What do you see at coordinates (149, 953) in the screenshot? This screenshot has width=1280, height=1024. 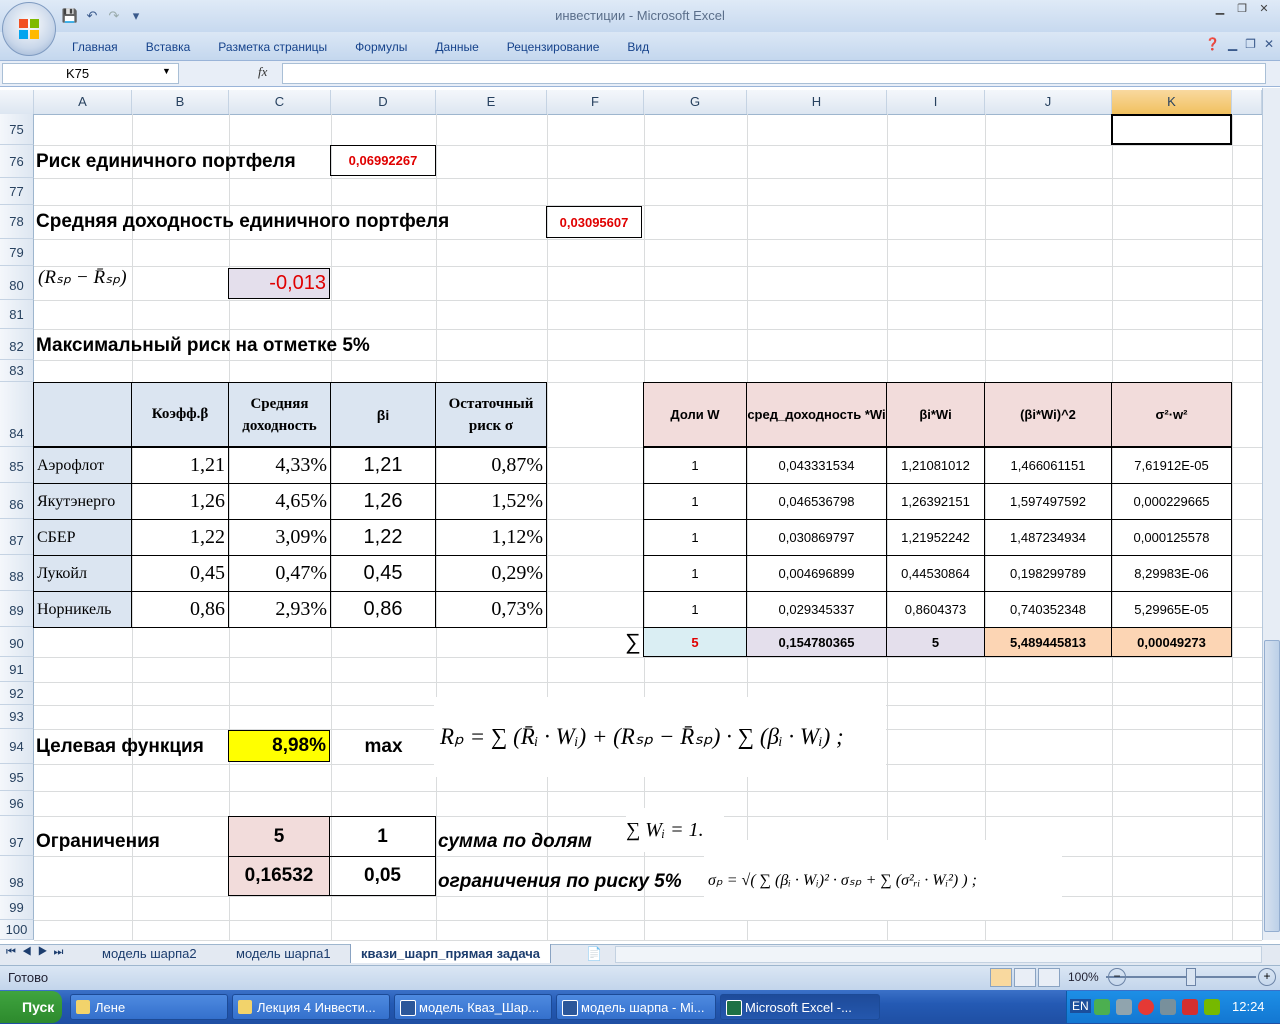 I see `sheet-tab-sharpe2: модель шарпа2` at bounding box center [149, 953].